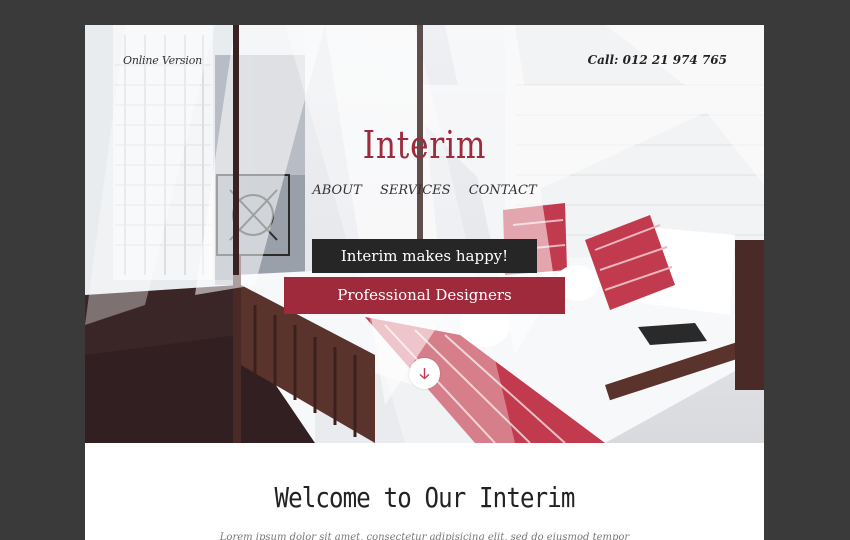 This screenshot has height=540, width=850. What do you see at coordinates (162, 60) in the screenshot?
I see `online-version-link: Online Version` at bounding box center [162, 60].